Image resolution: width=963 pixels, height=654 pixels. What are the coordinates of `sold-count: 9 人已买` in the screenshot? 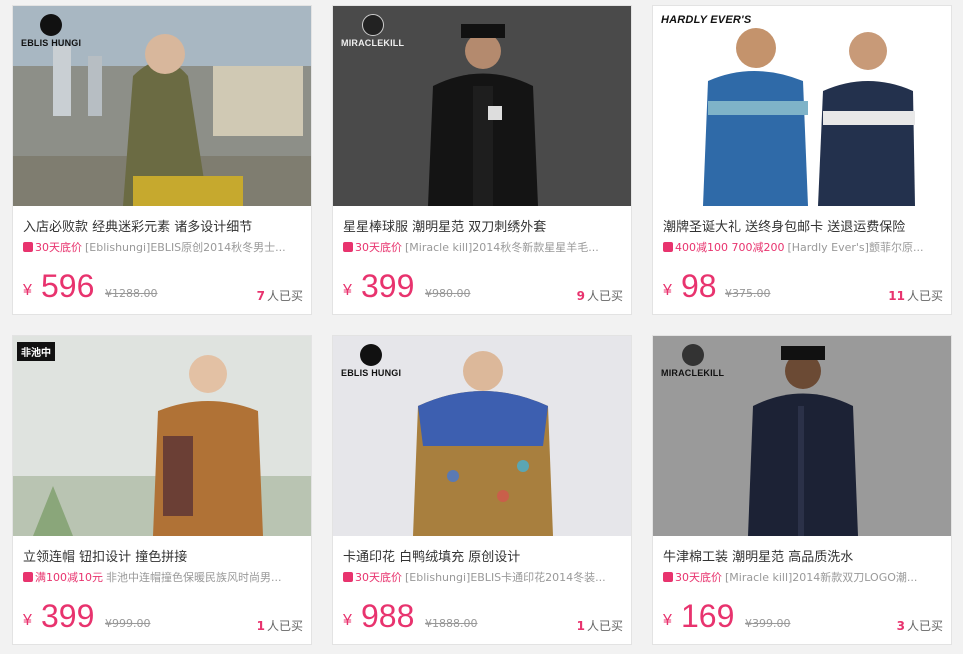 It's located at (600, 295).